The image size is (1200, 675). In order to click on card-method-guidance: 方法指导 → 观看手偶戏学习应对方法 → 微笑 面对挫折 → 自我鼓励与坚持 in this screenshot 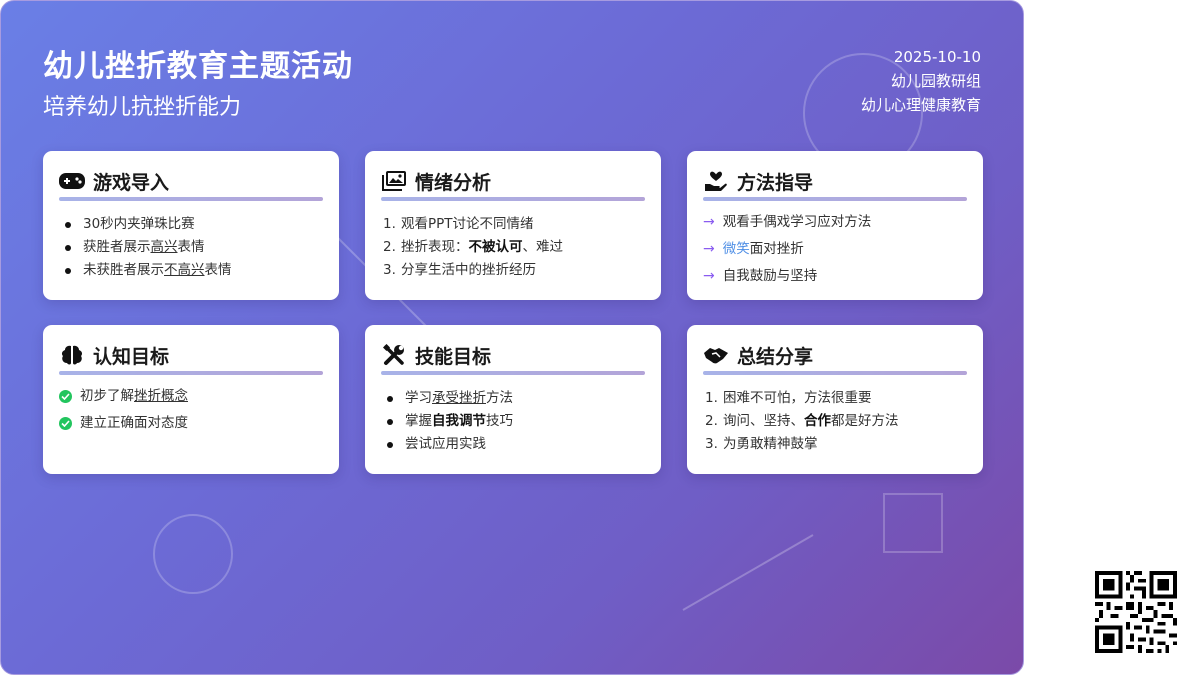, I will do `click(835, 225)`.